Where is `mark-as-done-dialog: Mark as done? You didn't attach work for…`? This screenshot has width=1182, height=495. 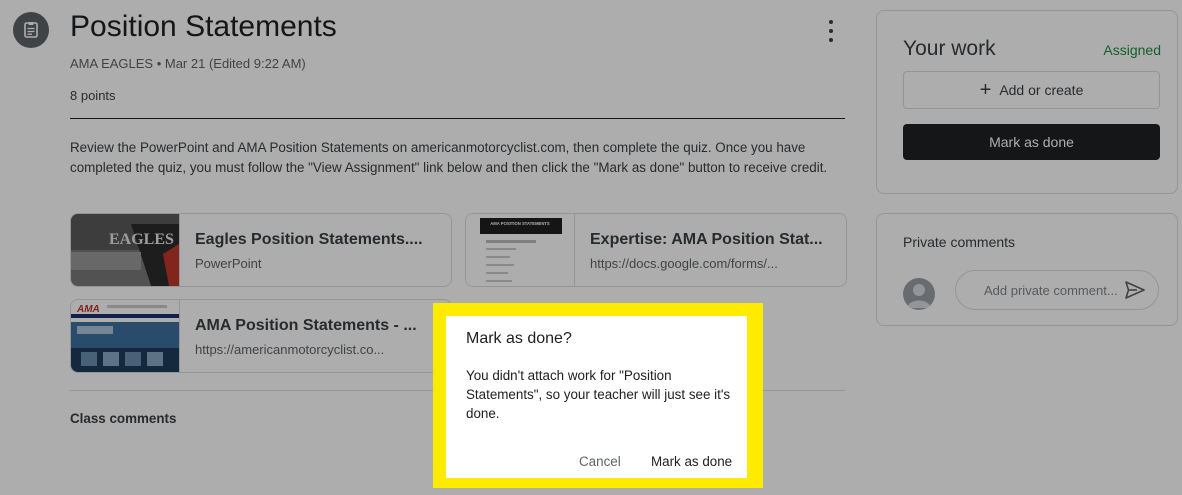
mark-as-done-dialog: Mark as done? You didn't attach work for… is located at coordinates (596, 397).